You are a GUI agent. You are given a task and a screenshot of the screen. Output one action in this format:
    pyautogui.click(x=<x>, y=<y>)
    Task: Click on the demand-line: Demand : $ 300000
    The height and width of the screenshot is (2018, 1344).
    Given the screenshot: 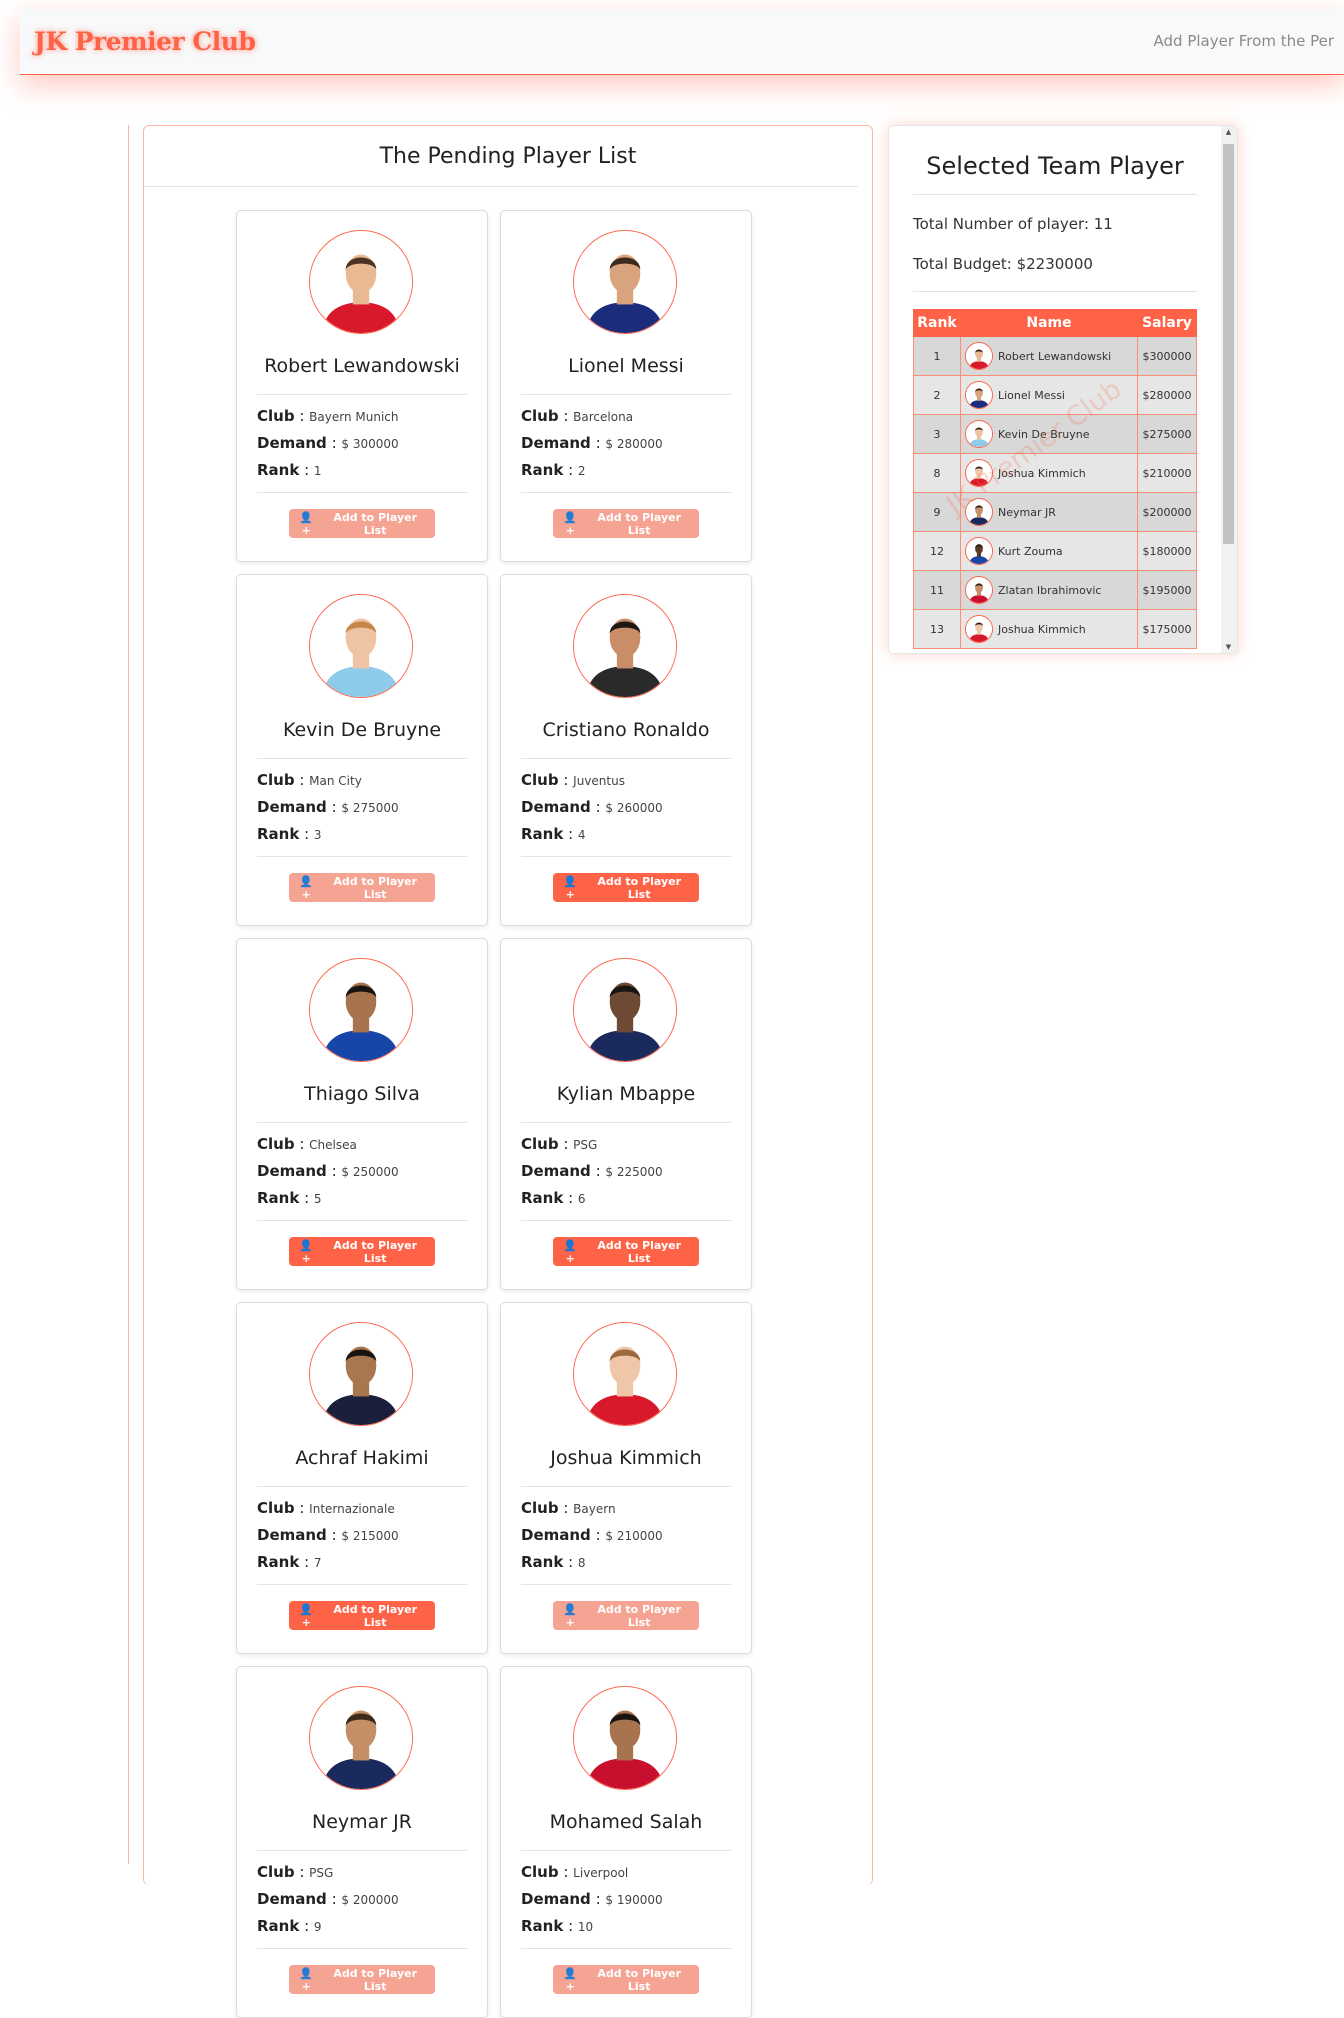 What is the action you would take?
    pyautogui.click(x=328, y=443)
    